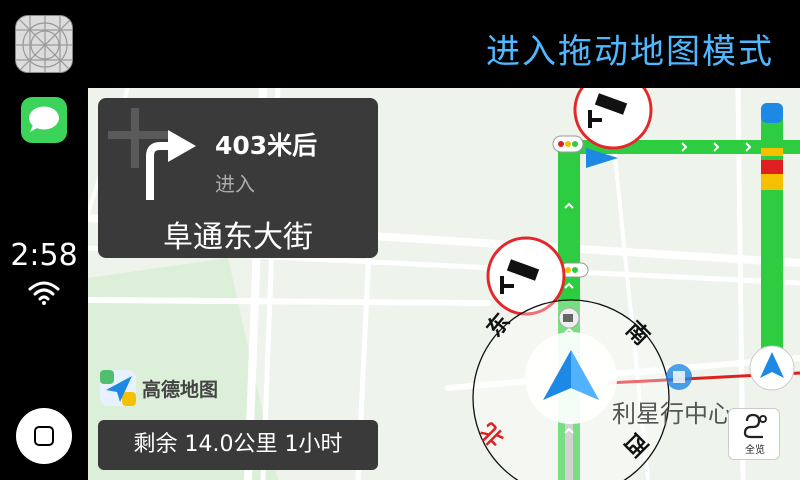  I want to click on road-name: 阜通东大街, so click(238, 237).